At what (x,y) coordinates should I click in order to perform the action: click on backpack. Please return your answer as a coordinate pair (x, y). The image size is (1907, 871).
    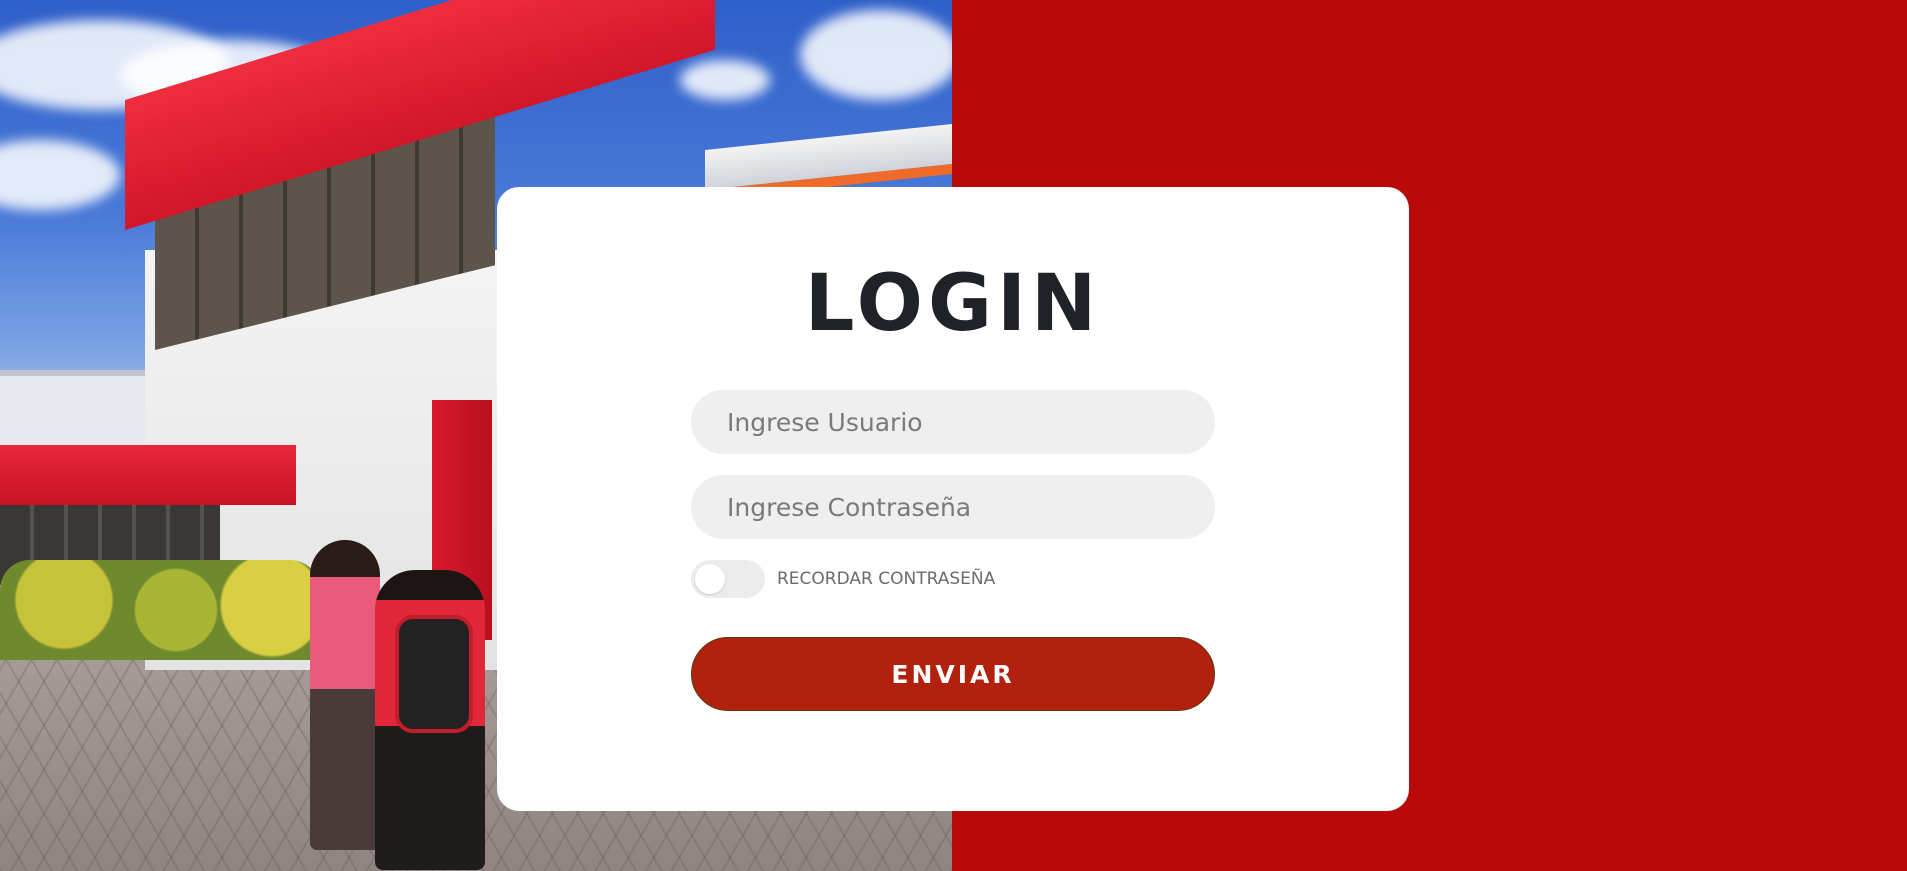
    Looking at the image, I should click on (434, 674).